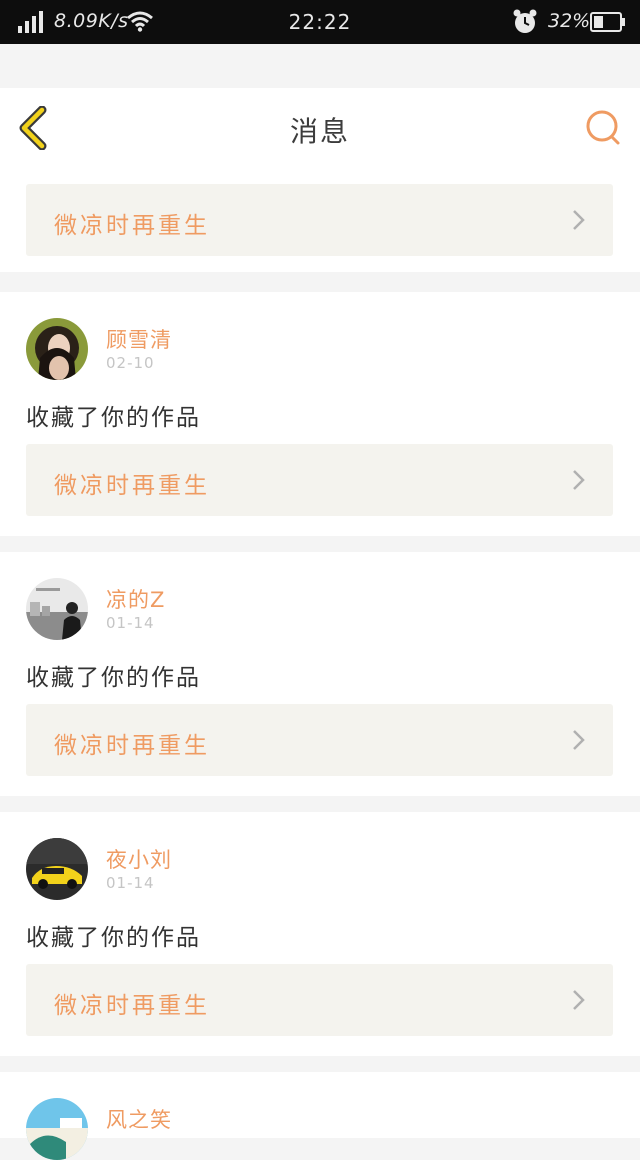 This screenshot has width=640, height=1160. I want to click on search-icon, so click(604, 128).